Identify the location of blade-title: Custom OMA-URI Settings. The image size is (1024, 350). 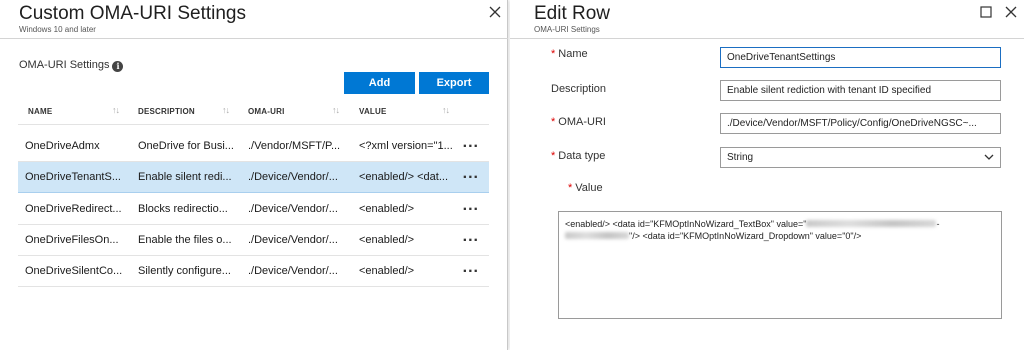
(132, 13).